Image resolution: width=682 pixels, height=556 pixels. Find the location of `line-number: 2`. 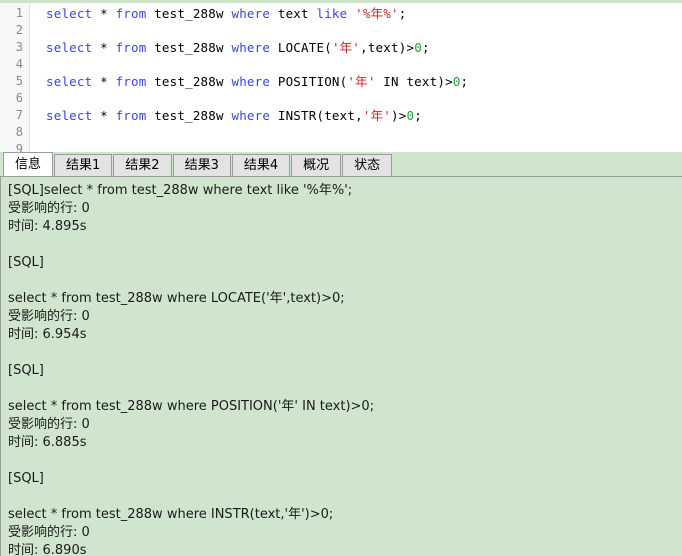

line-number: 2 is located at coordinates (19, 30).